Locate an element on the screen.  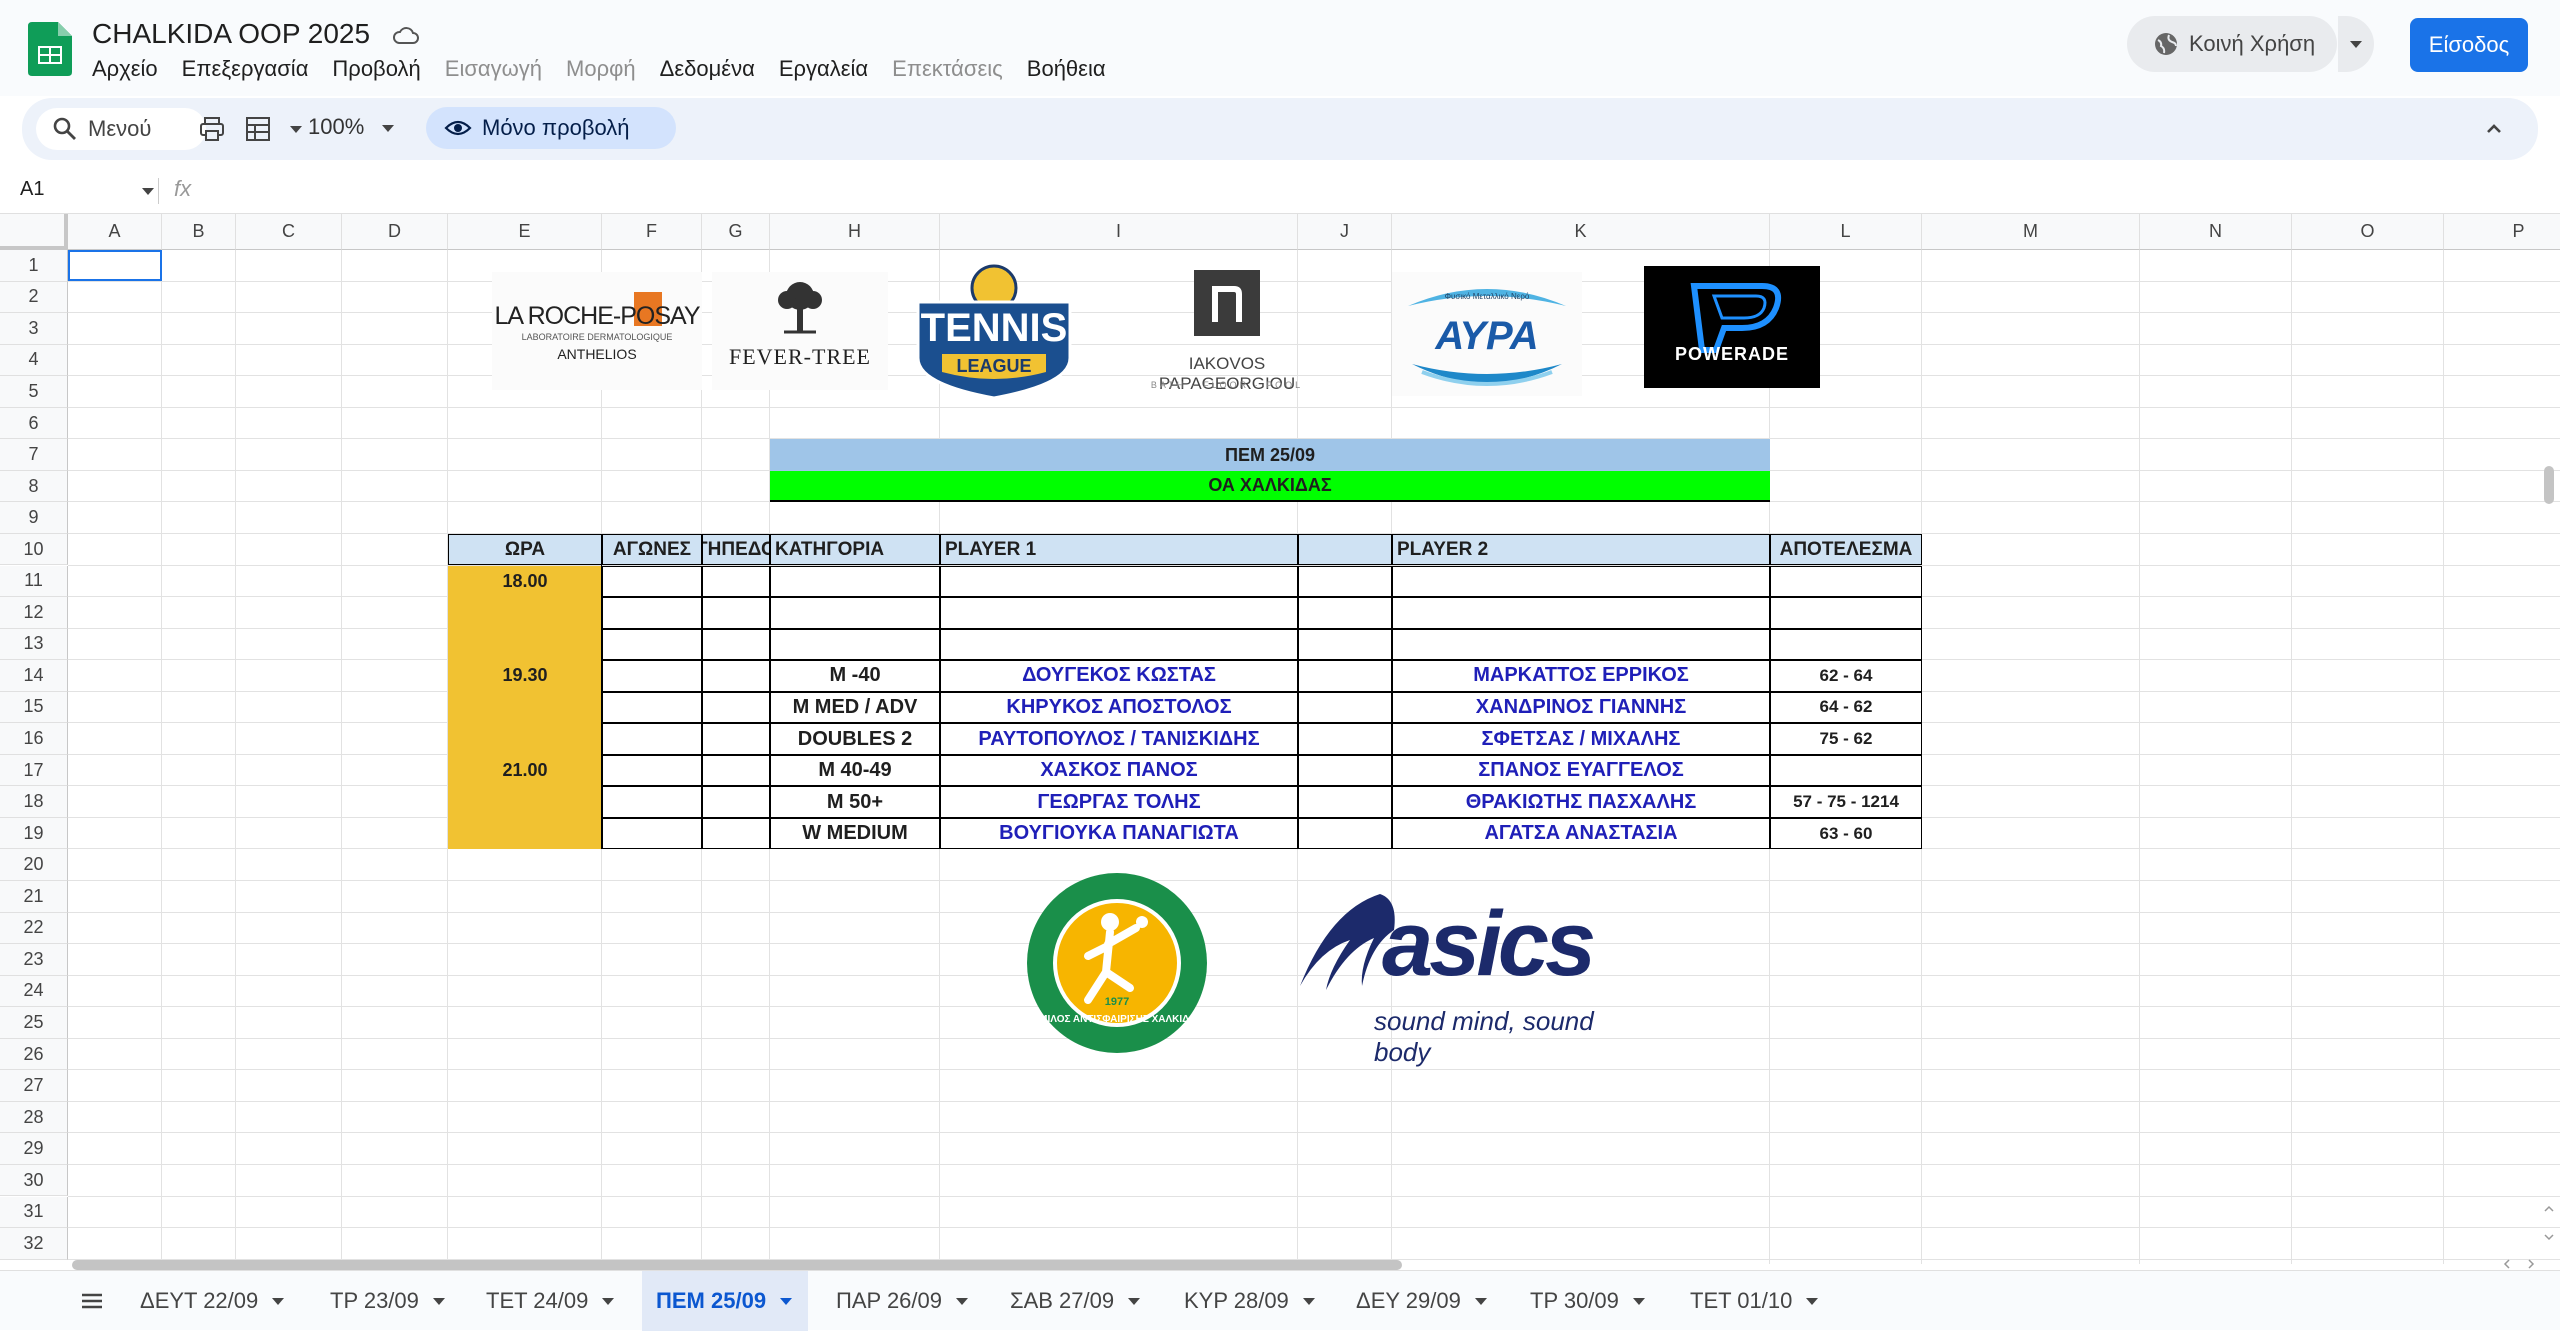
row-header-26: 26 is located at coordinates (34, 1054).